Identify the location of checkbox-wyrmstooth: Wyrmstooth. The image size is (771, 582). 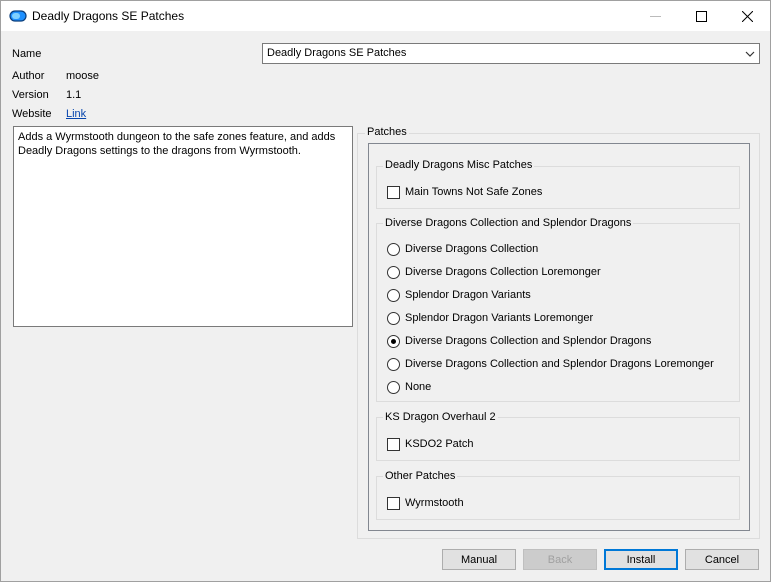
(425, 503).